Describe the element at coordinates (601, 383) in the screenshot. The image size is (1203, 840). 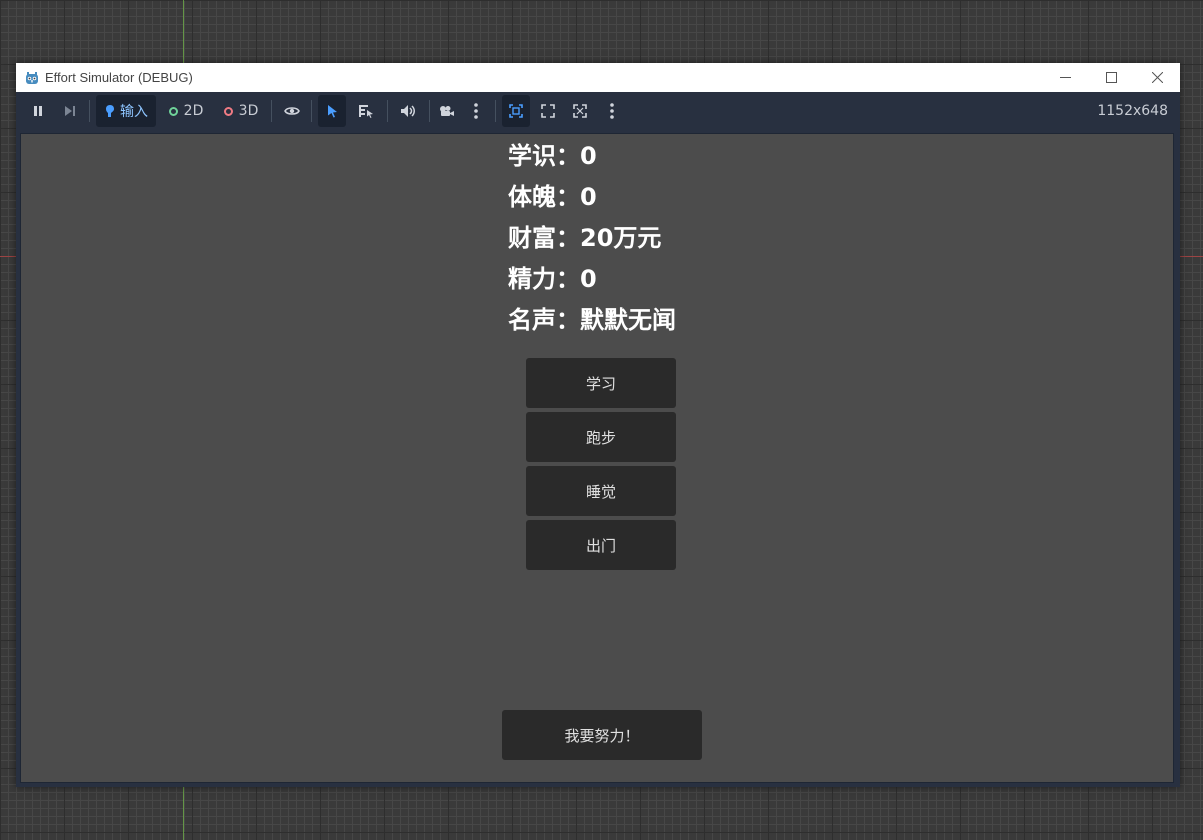
I see `study-button: 学习` at that location.